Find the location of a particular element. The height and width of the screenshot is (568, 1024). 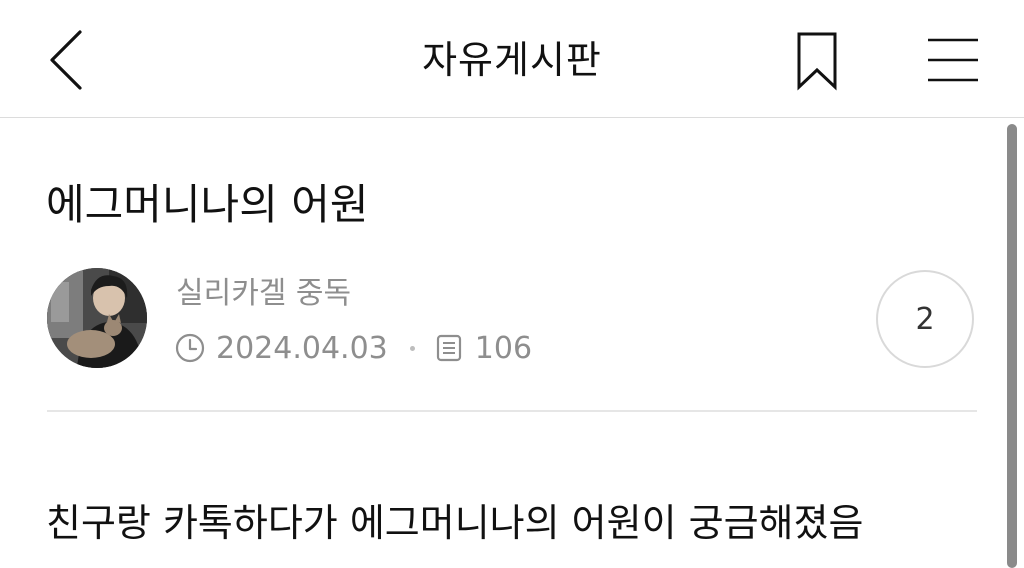

post-body: 친구랑 카톡하다가 에그머니나의 어원이 궁금해졌음 is located at coordinates (455, 523).